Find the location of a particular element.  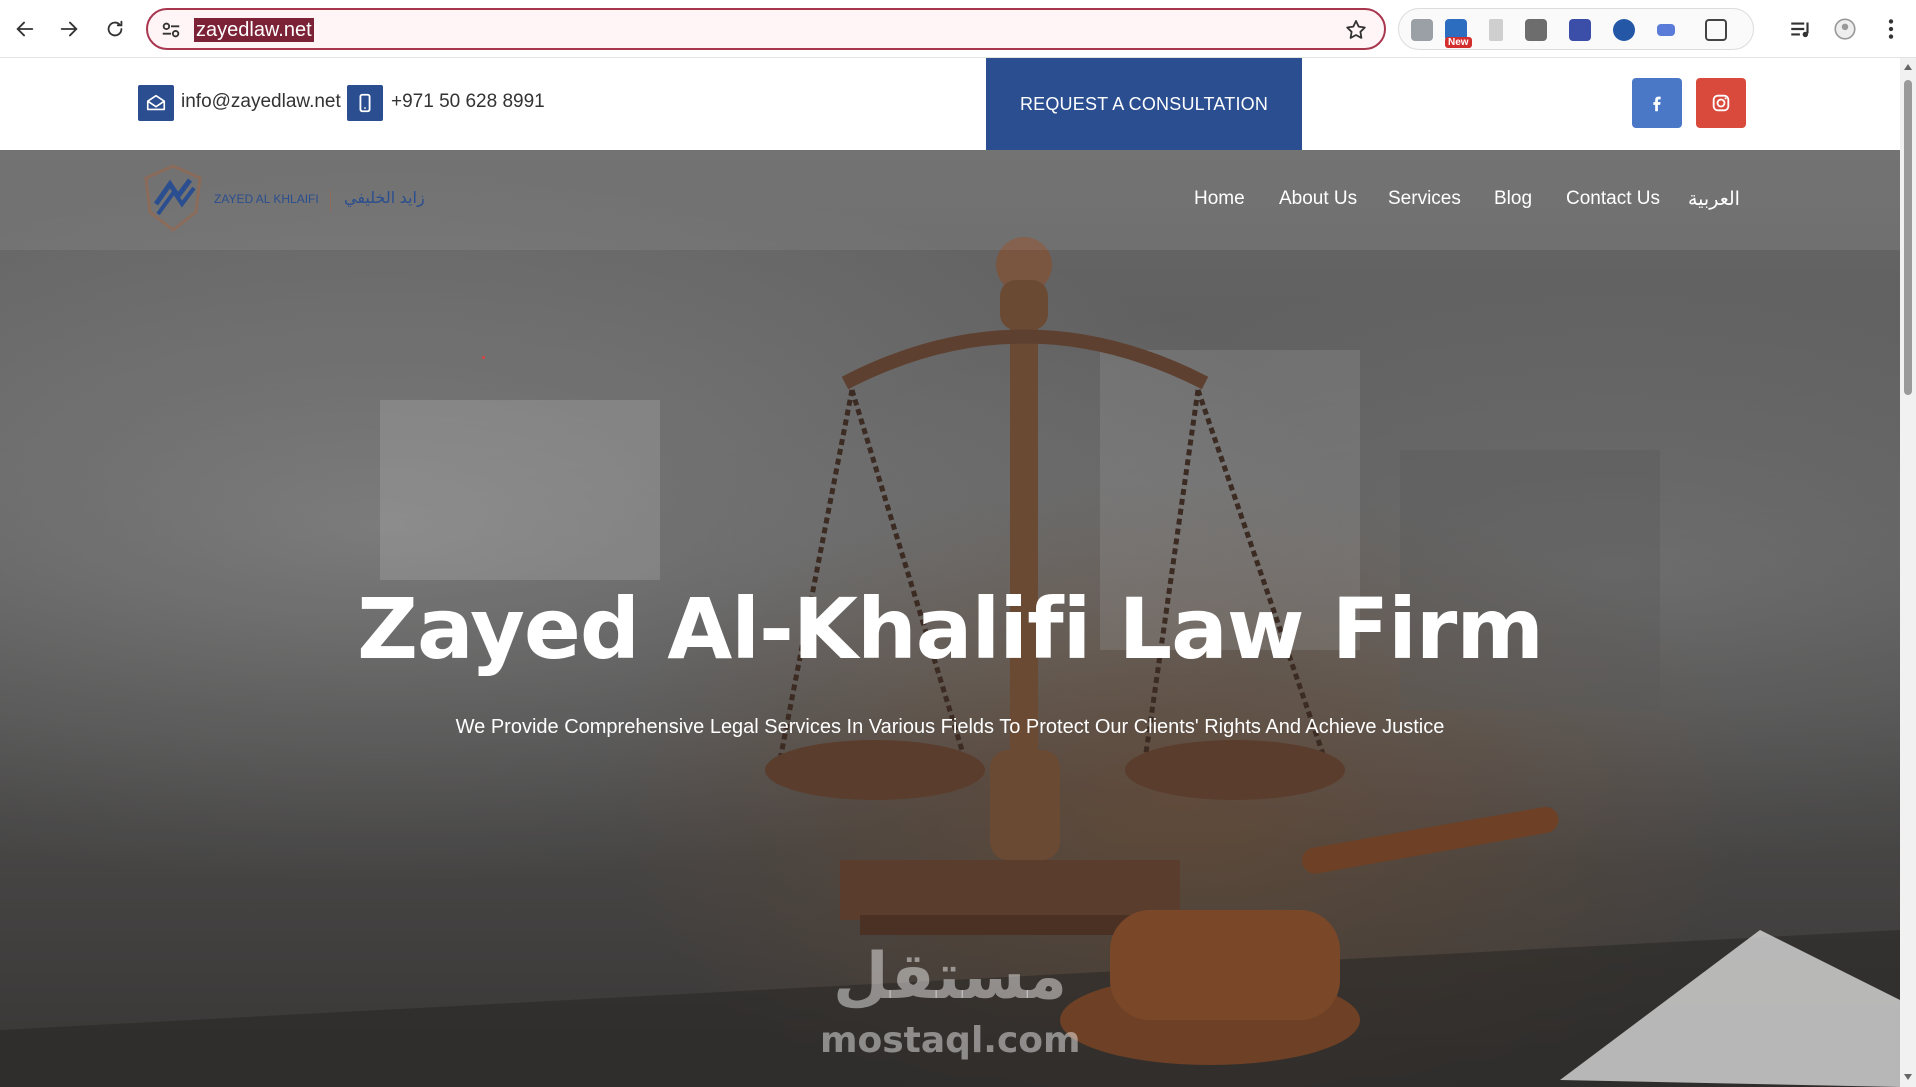

request-consultation-button: REQUEST A CONSULTATION is located at coordinates (1144, 104).